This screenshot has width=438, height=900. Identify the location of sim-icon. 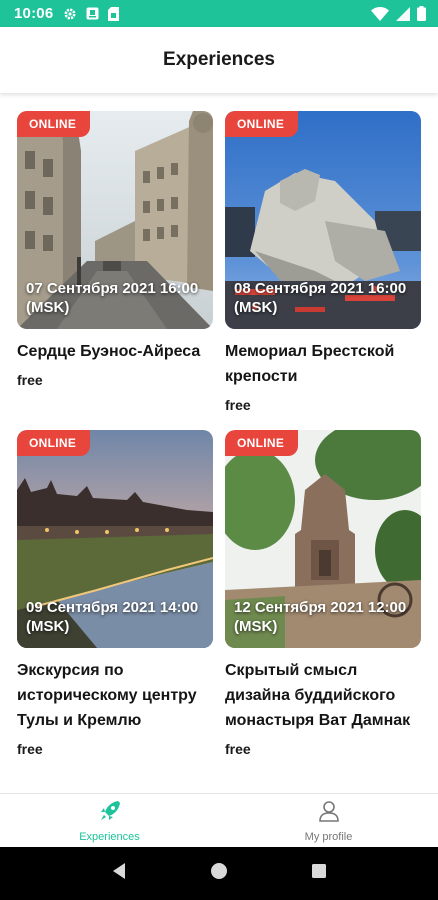
(114, 13).